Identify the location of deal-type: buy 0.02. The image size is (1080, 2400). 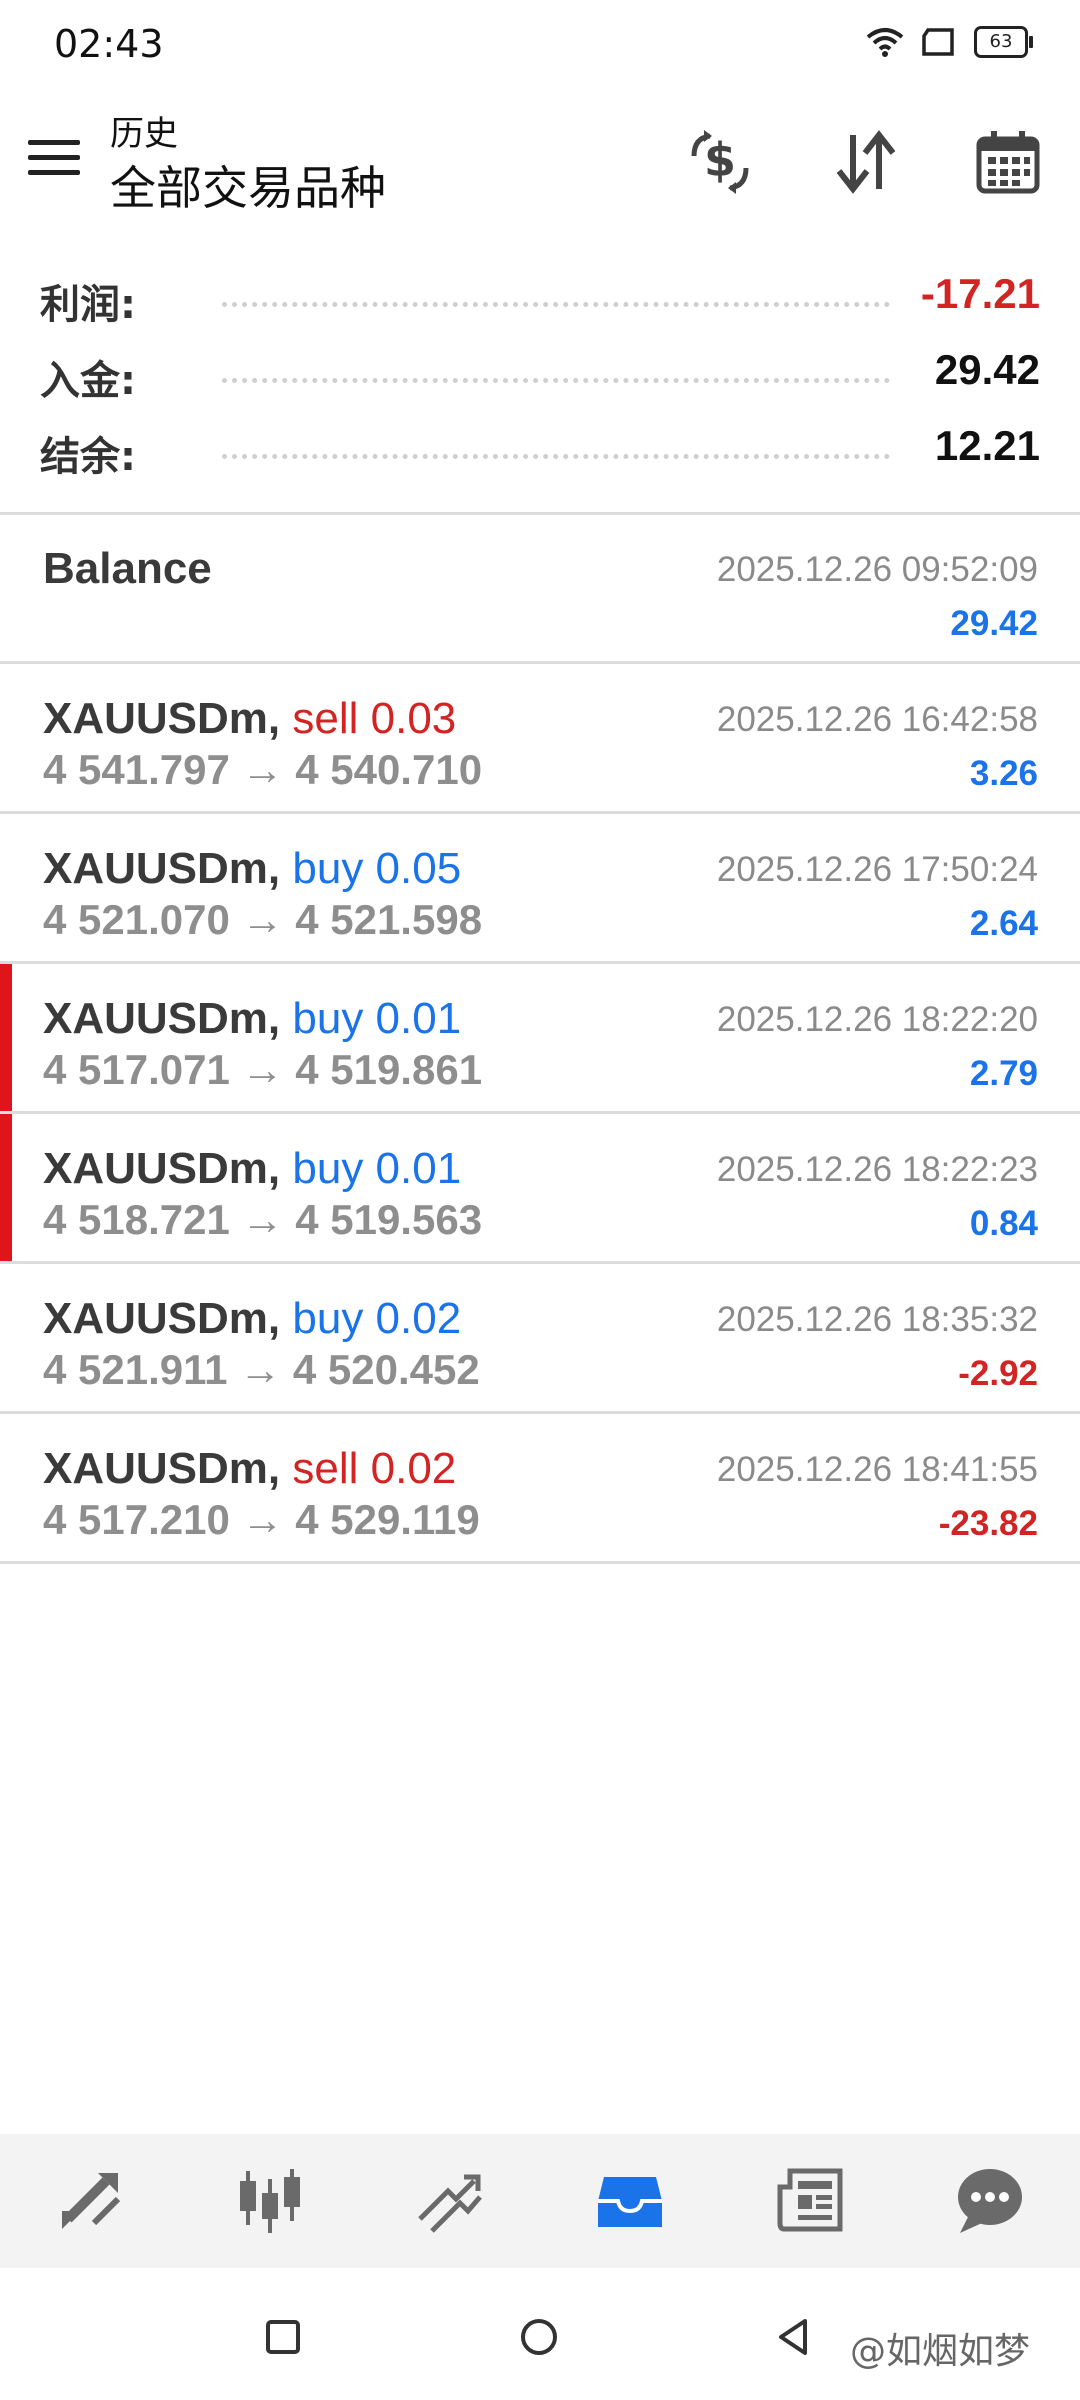
(377, 1318).